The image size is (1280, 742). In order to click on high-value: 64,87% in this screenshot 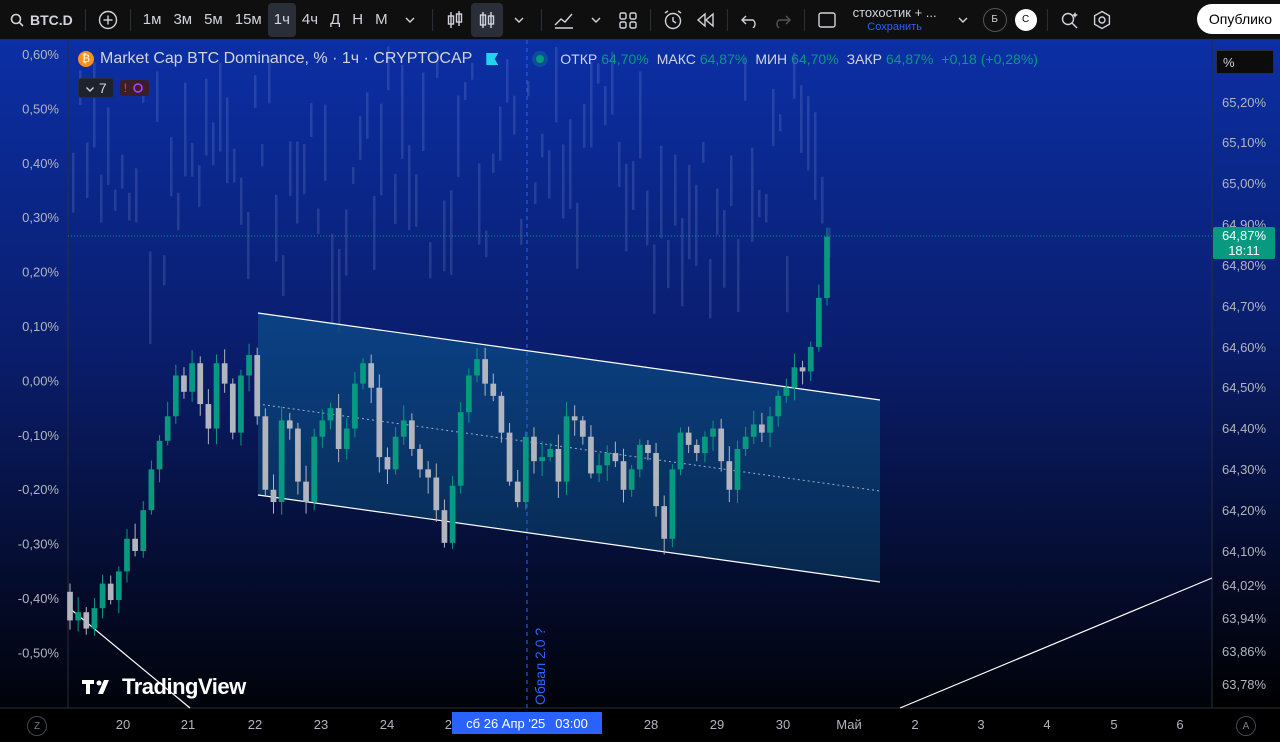, I will do `click(723, 59)`.